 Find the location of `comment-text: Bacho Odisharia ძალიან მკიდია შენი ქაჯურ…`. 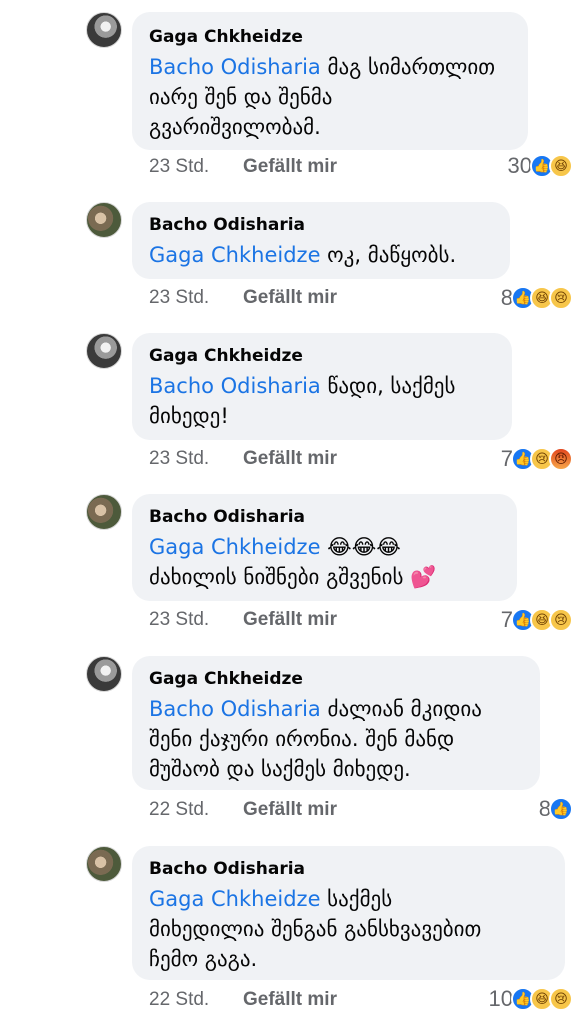

comment-text: Bacho Odisharia ძალიან მკიდია შენი ქაჯურ… is located at coordinates (335, 739).